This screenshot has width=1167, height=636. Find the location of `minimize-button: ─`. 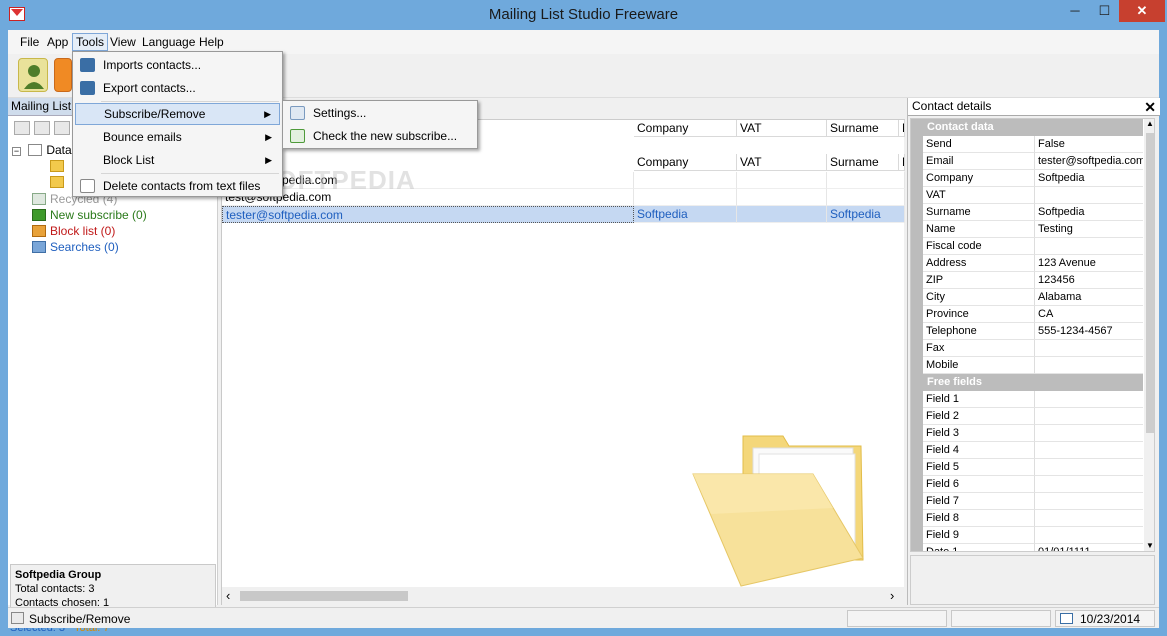

minimize-button: ─ is located at coordinates (1075, 11).